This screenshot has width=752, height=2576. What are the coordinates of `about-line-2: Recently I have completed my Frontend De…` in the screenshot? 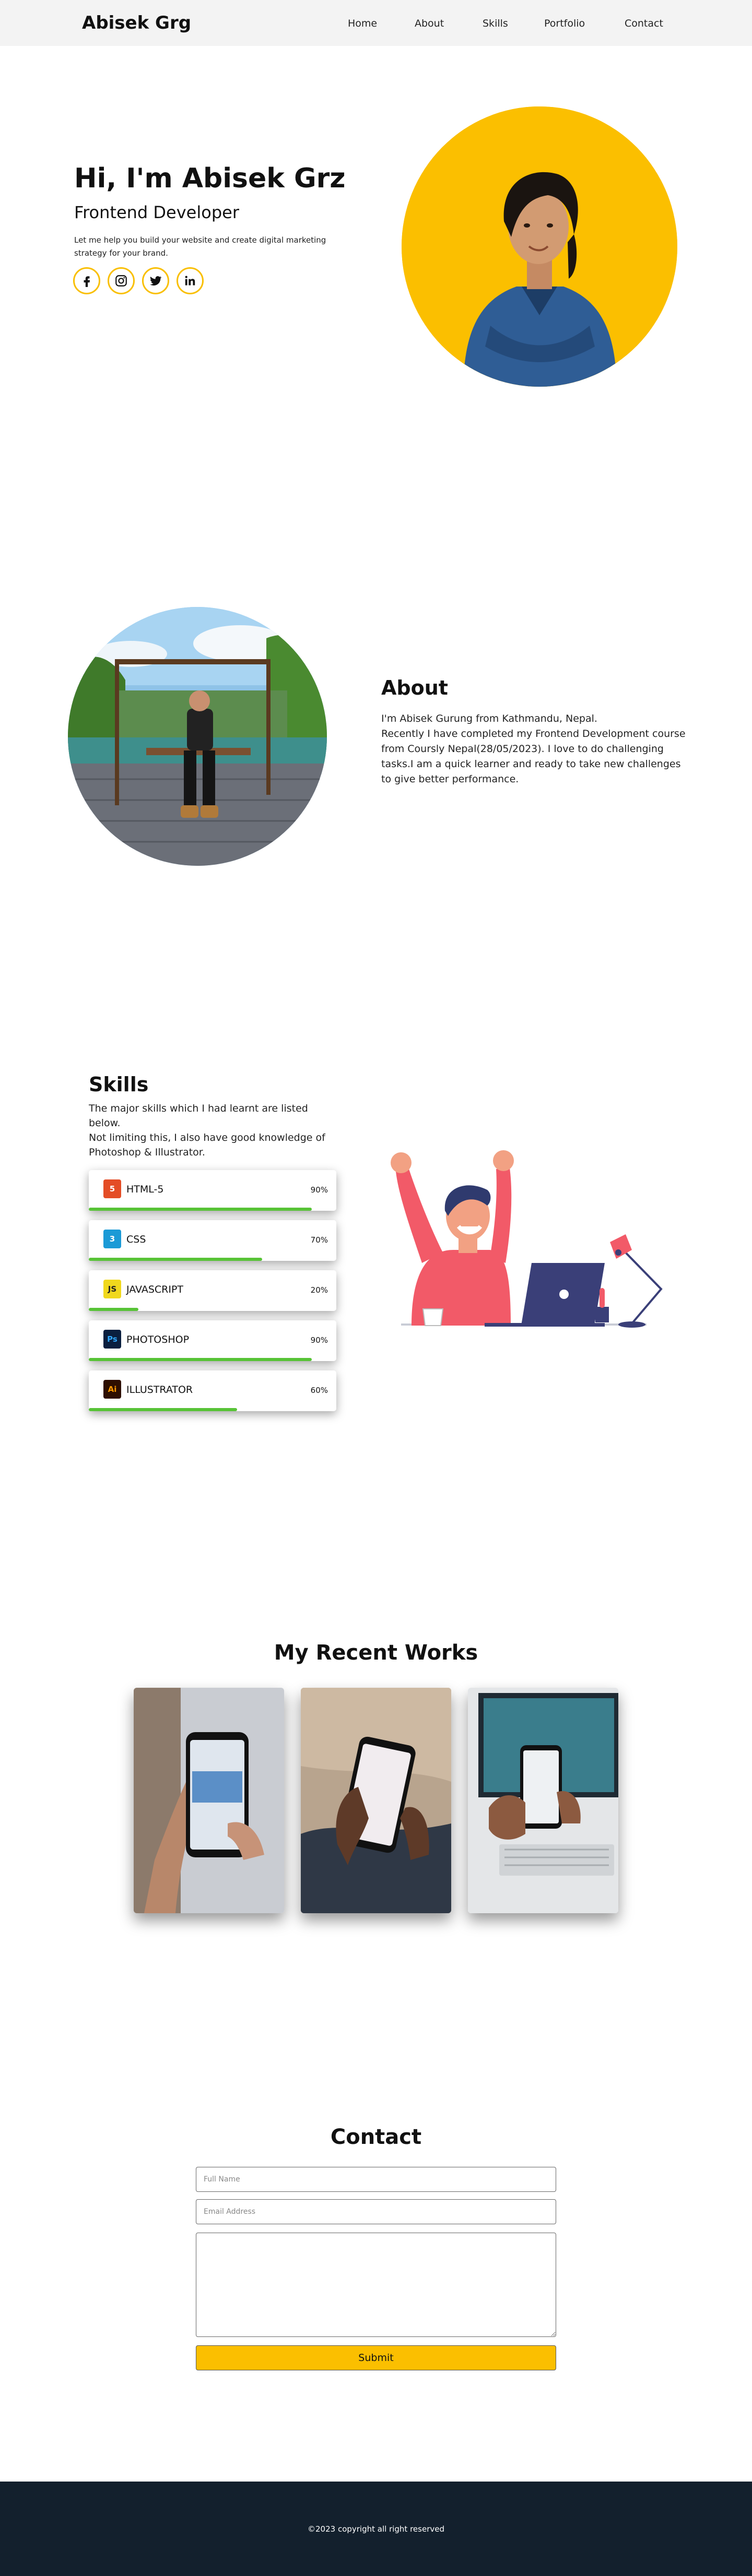 It's located at (534, 756).